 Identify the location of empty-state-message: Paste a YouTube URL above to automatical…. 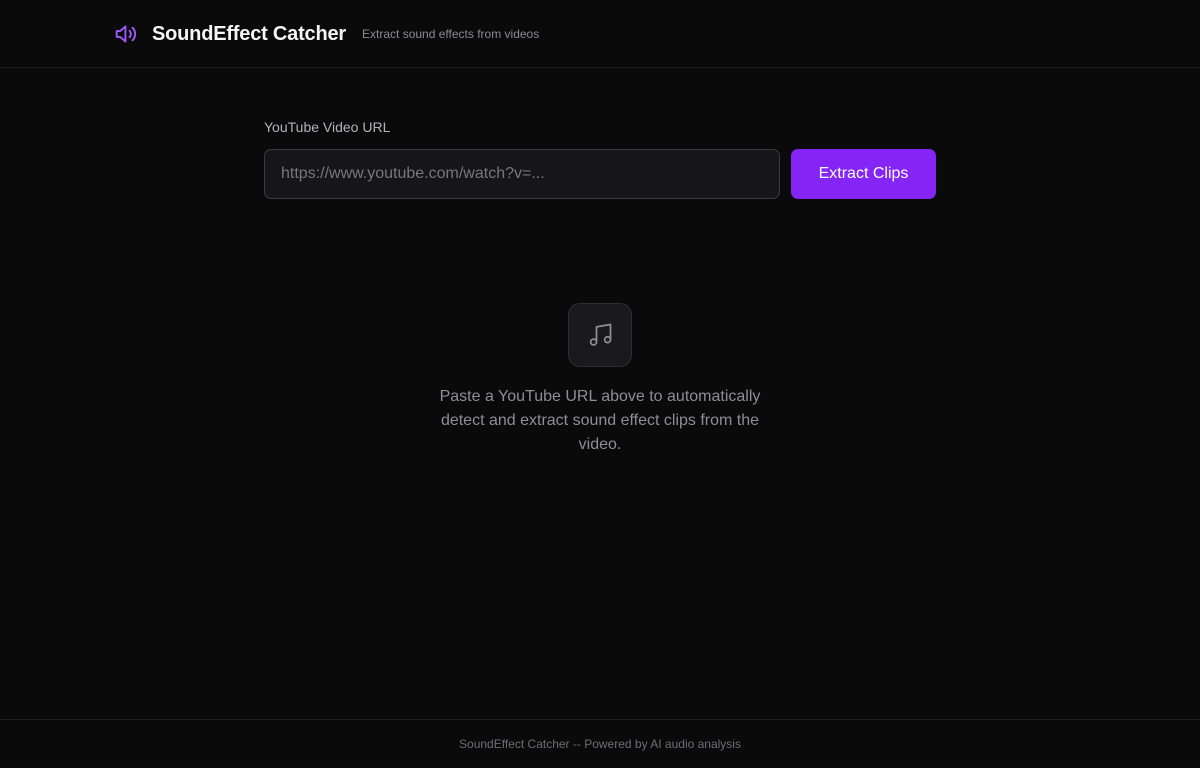
(600, 420).